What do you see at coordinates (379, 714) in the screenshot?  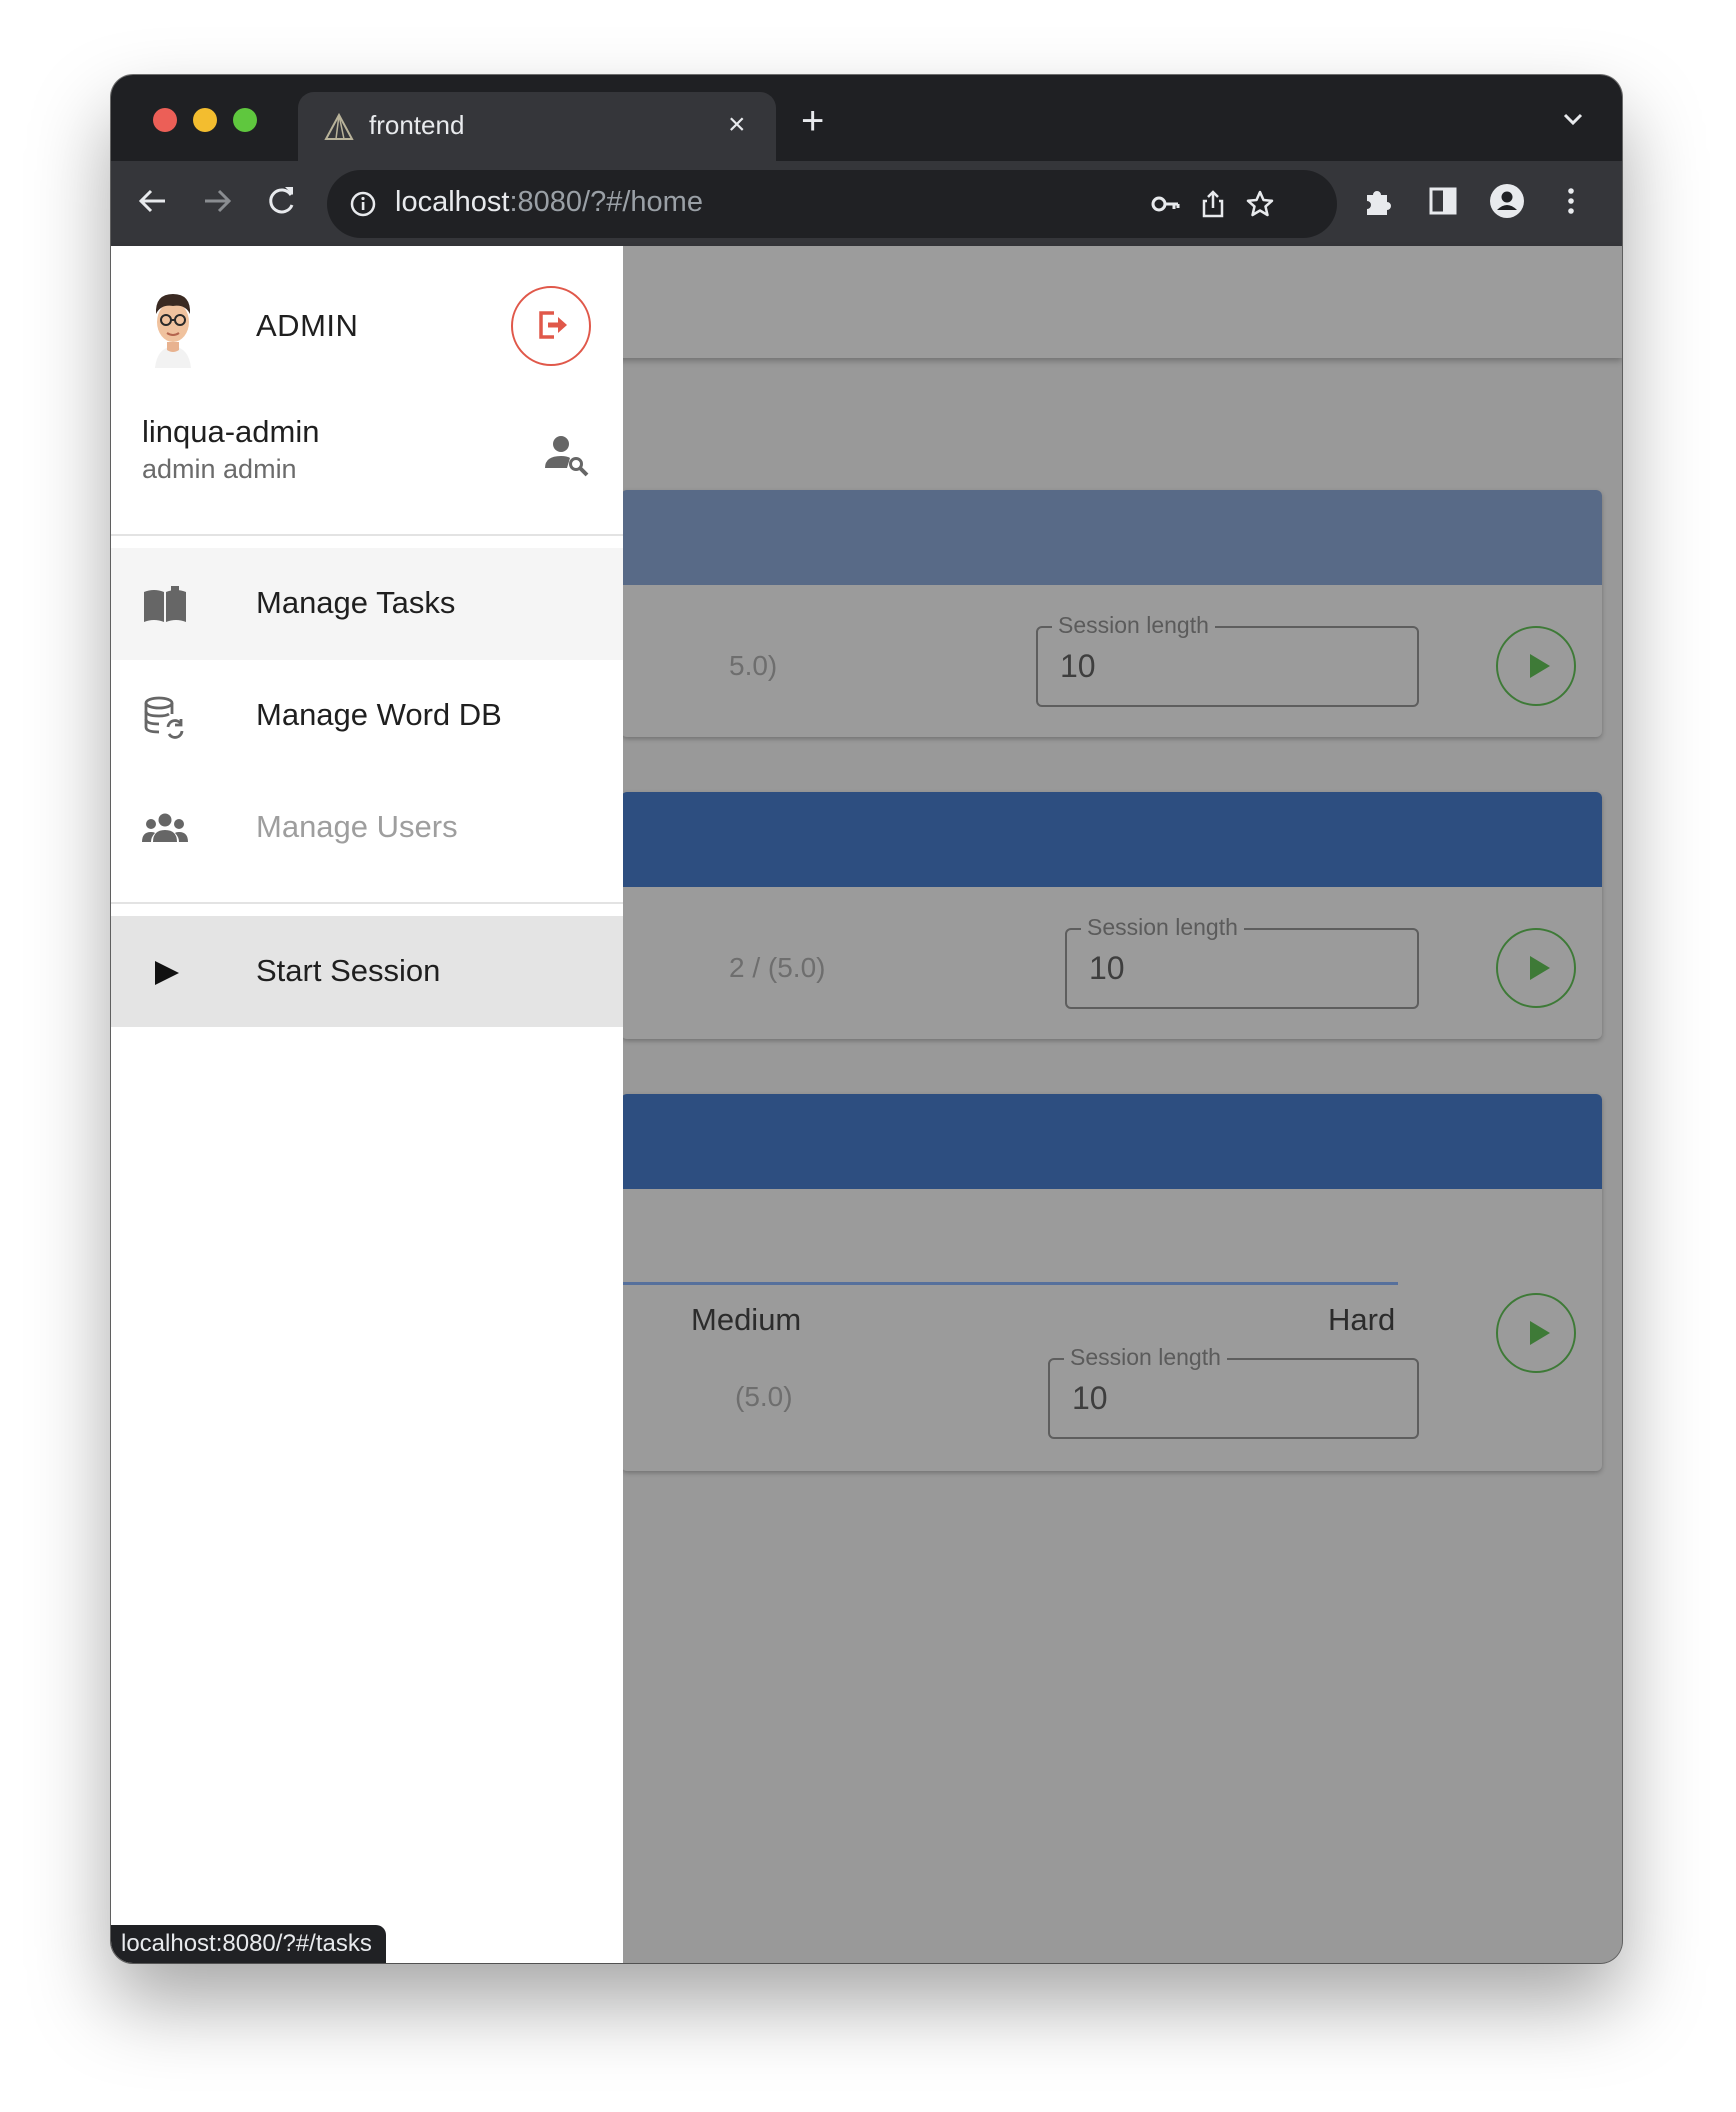 I see `menu-label: Manage Word DB` at bounding box center [379, 714].